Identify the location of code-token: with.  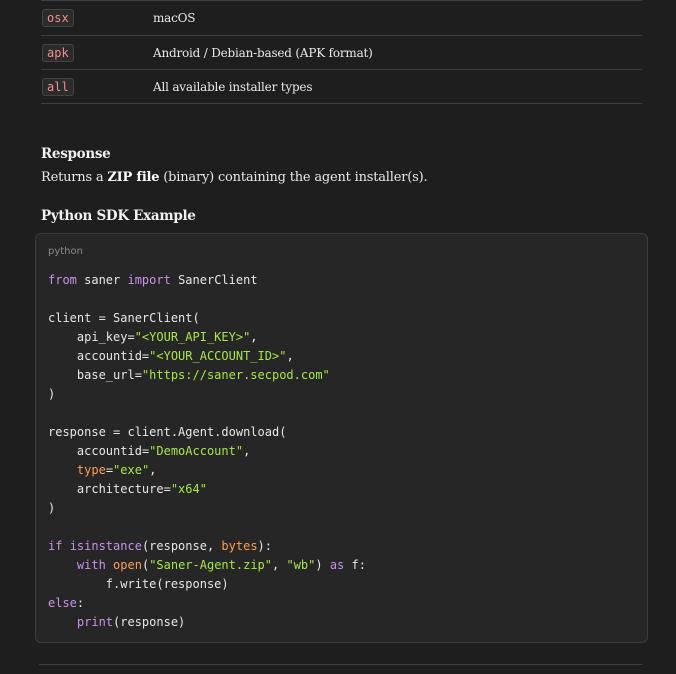
(91, 565).